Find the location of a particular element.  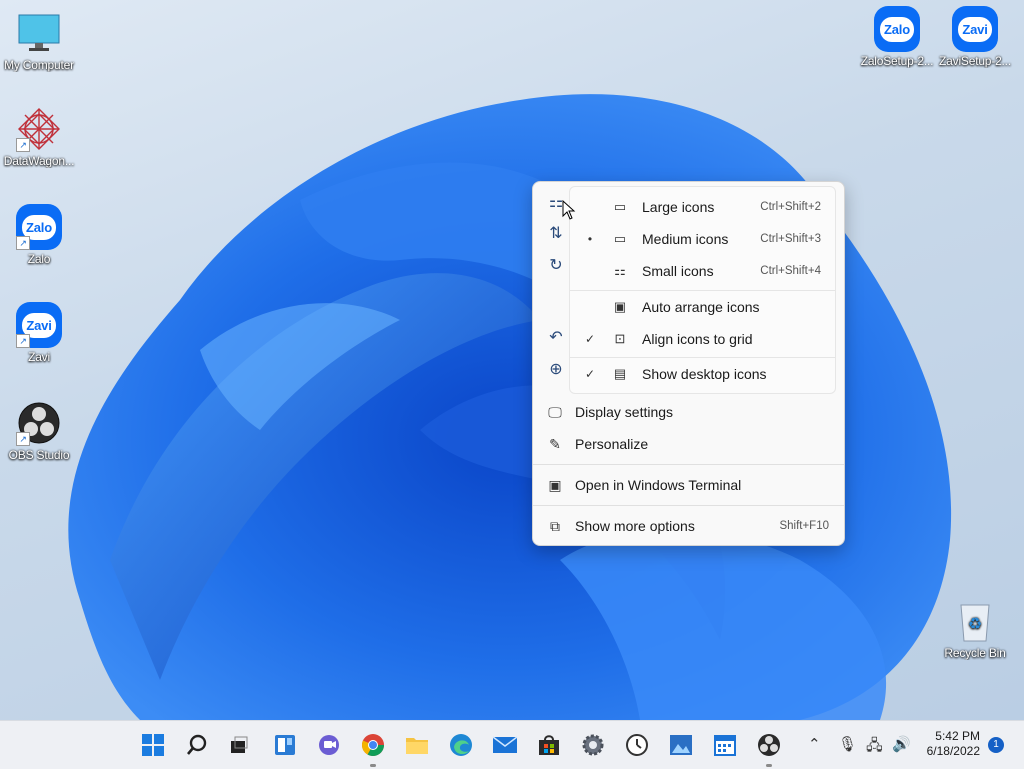

menu-item-auto-arrange: ▣ Auto arrange icons is located at coordinates (702, 307).